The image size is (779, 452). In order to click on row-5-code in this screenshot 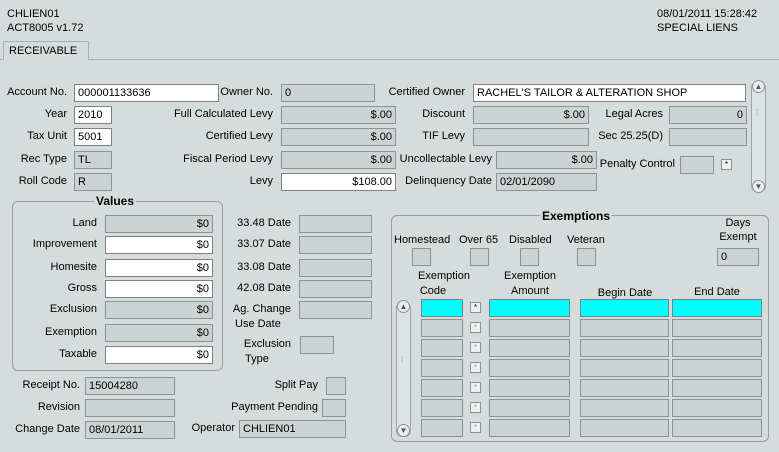, I will do `click(442, 388)`.